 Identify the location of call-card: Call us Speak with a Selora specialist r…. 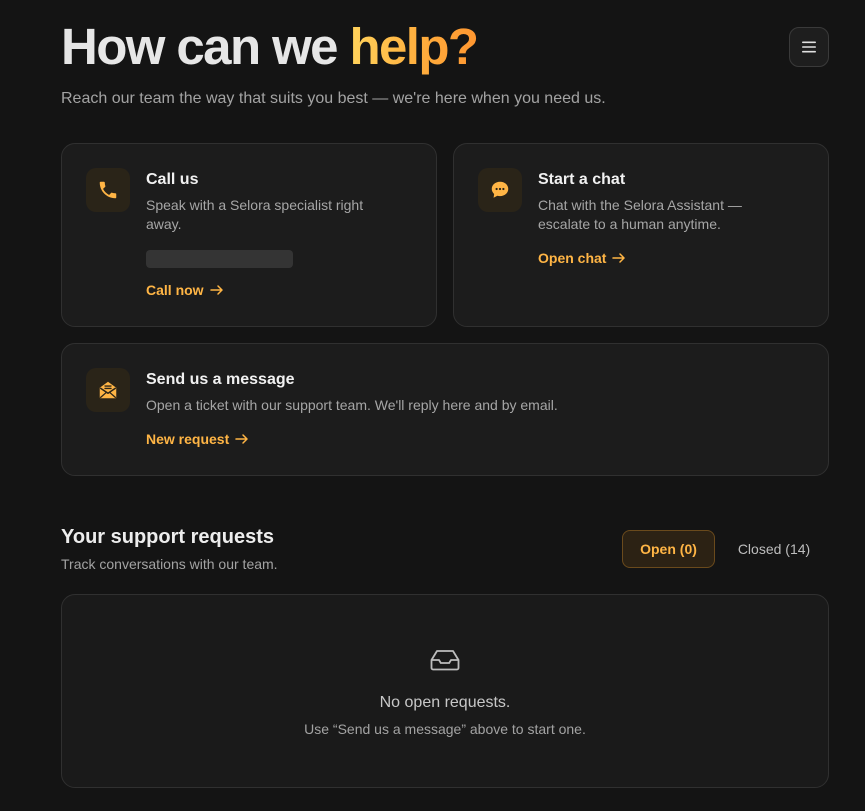
(249, 235).